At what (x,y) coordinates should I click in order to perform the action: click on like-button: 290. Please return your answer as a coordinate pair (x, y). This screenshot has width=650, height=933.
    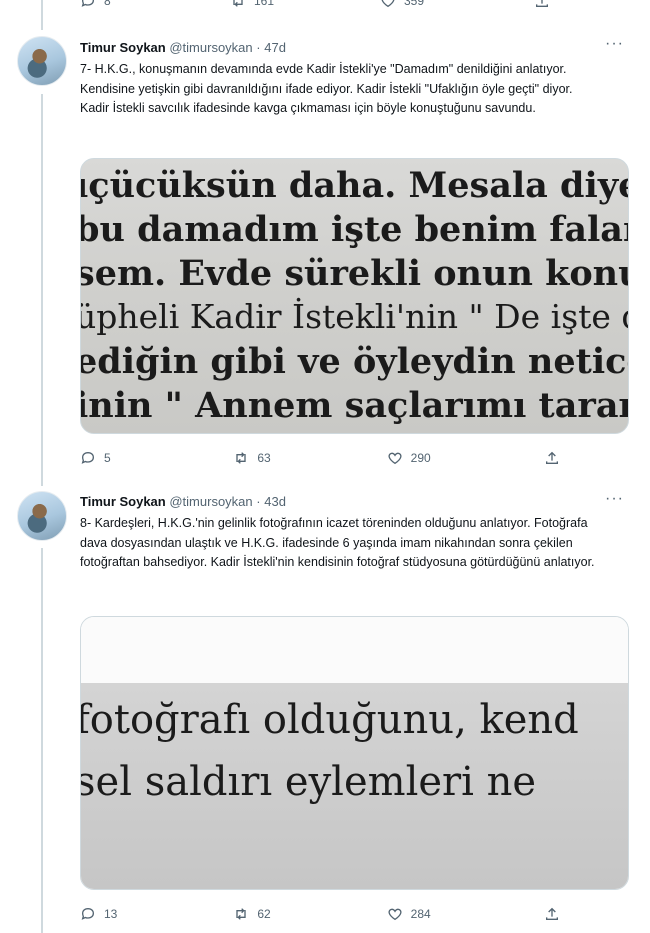
    Looking at the image, I should click on (427, 458).